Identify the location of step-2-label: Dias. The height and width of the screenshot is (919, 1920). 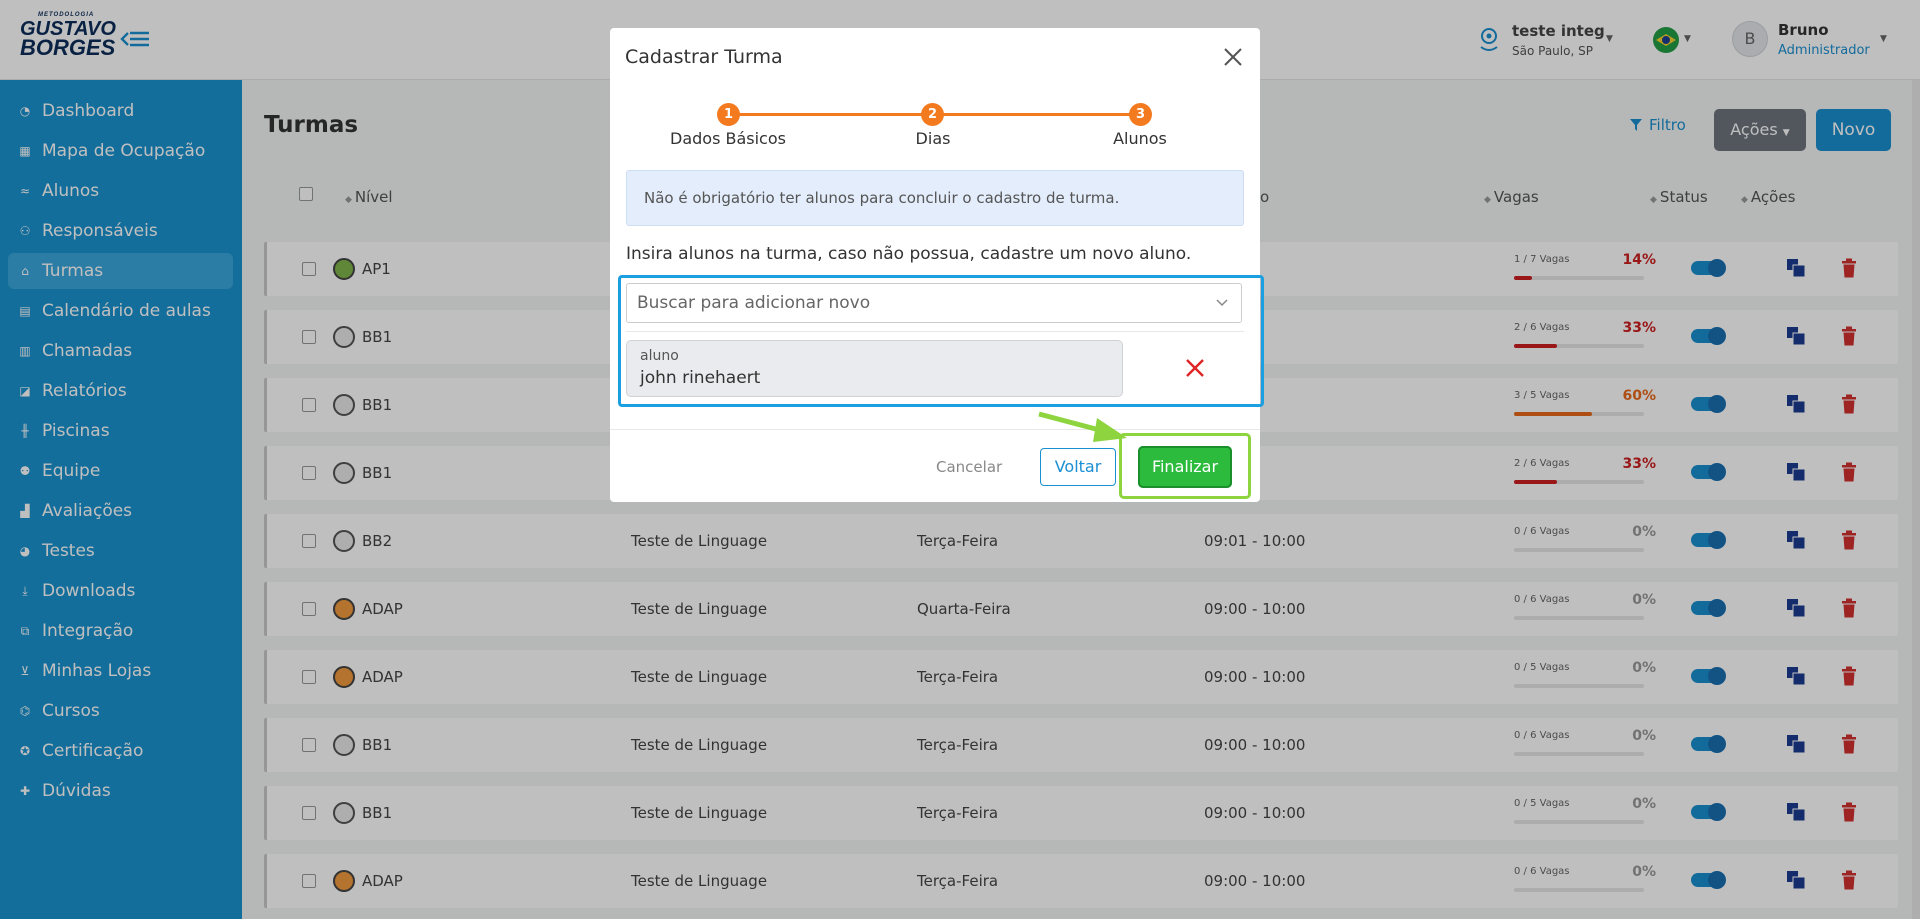
(933, 138).